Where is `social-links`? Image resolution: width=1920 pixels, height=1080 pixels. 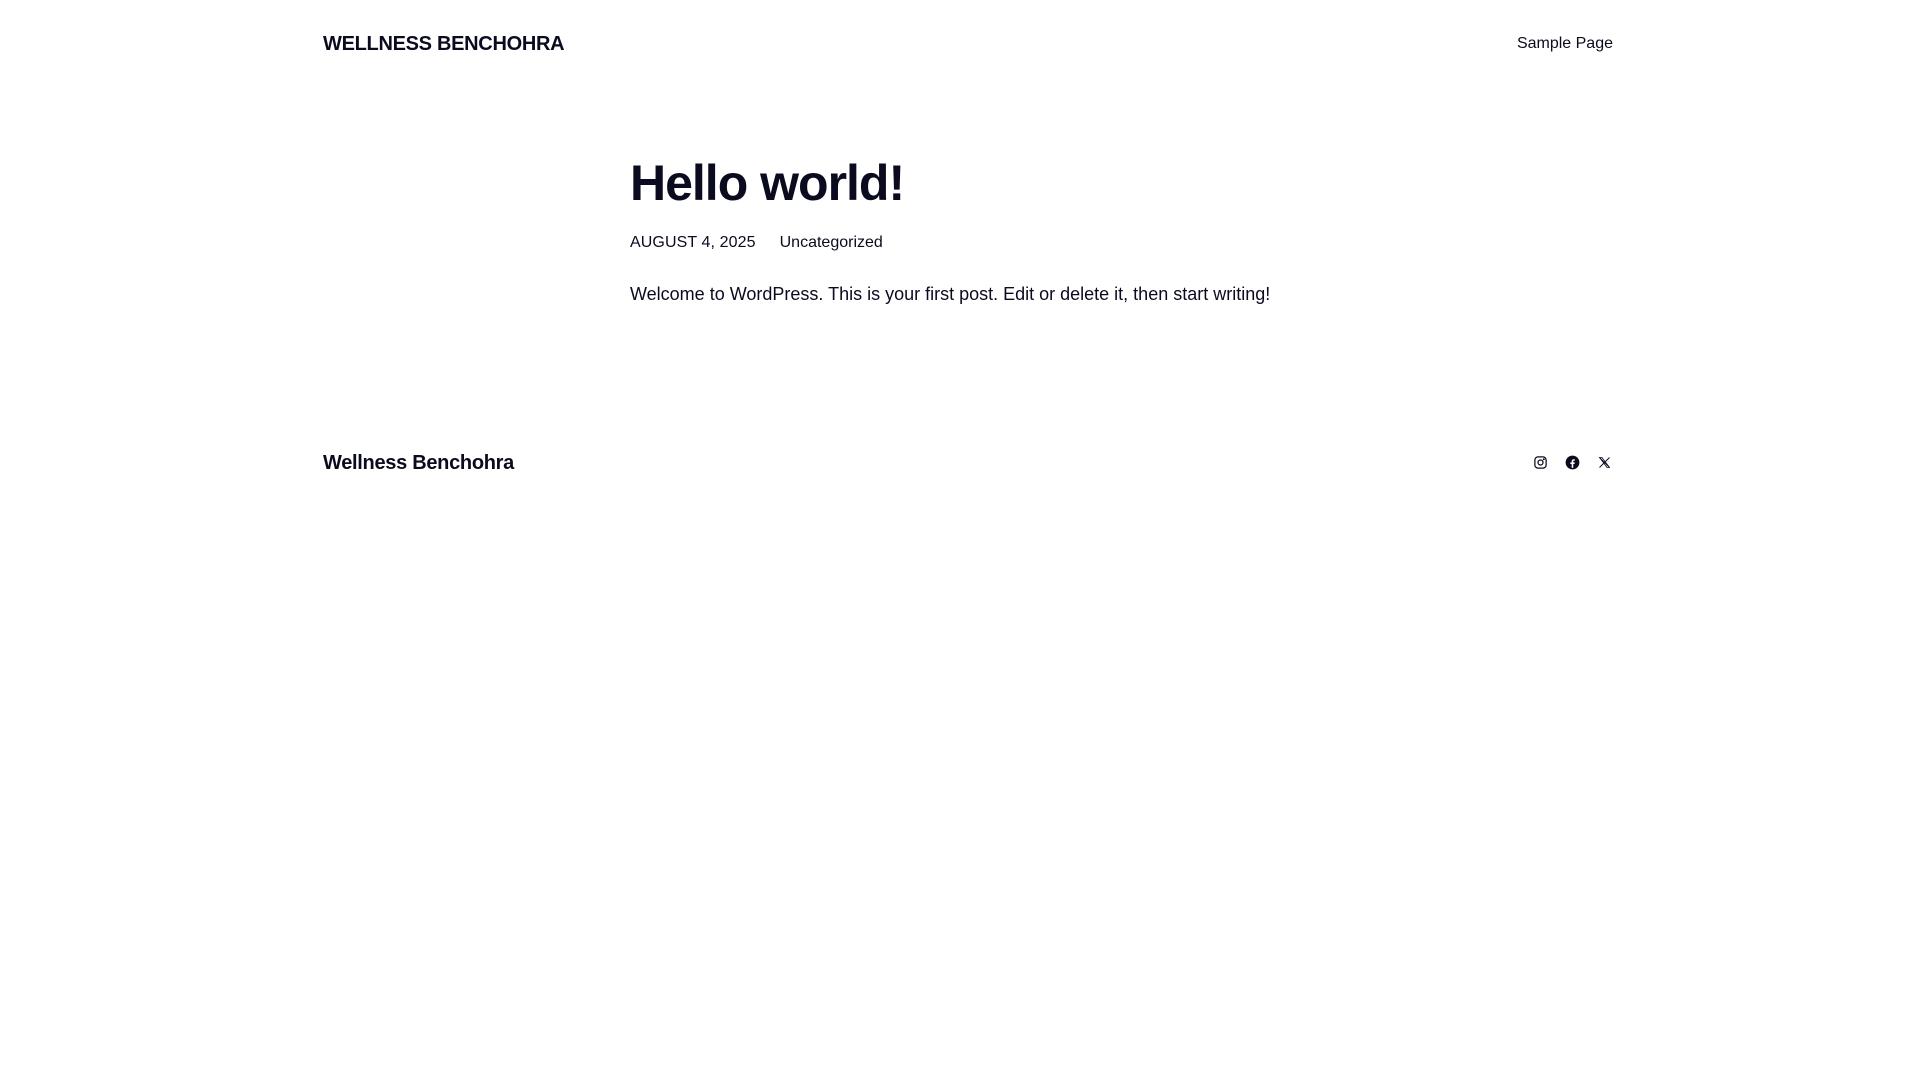 social-links is located at coordinates (1572, 462).